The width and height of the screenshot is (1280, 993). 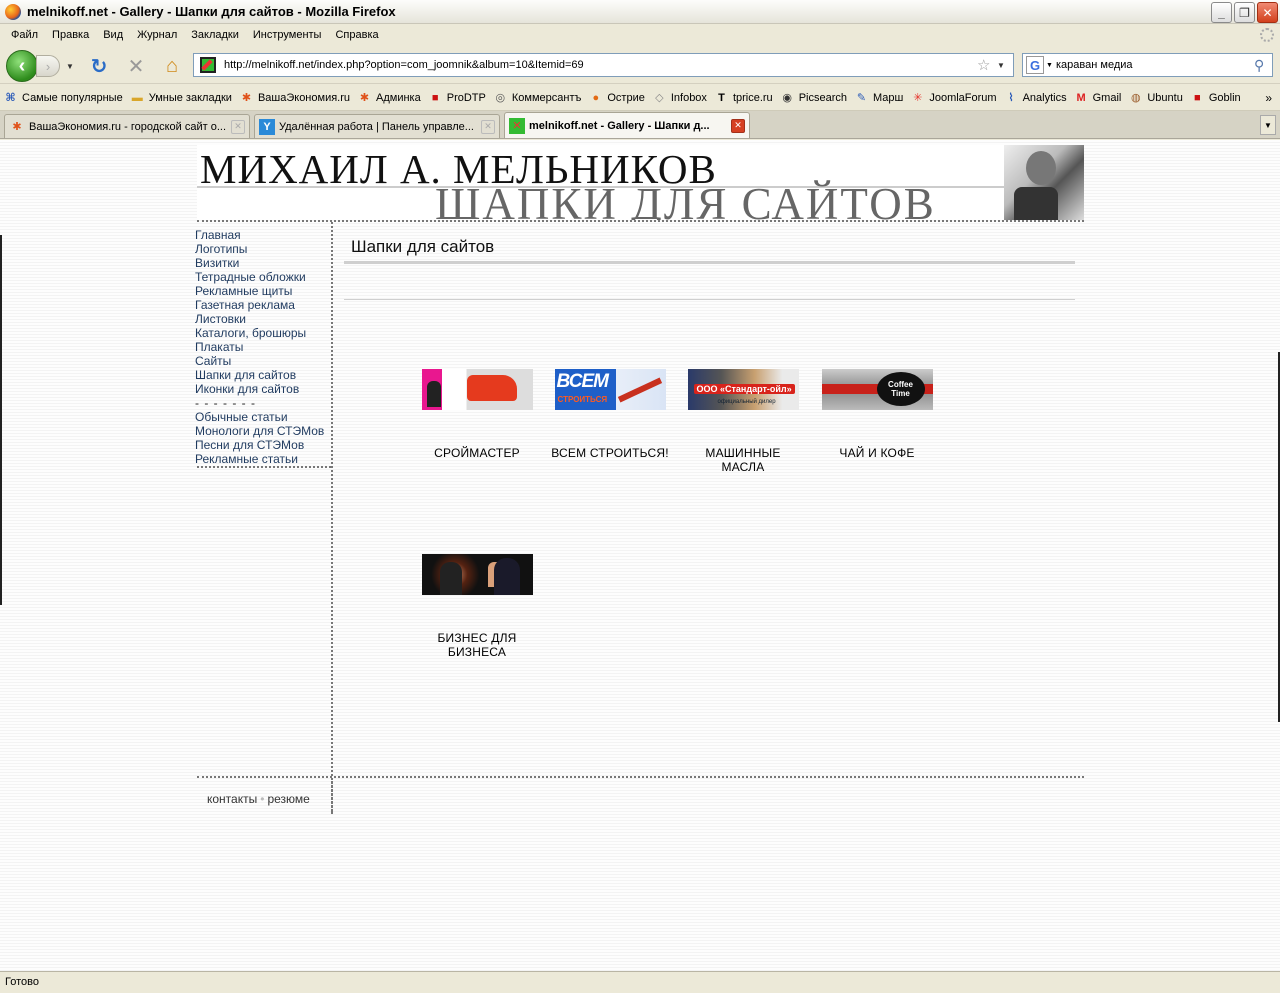 I want to click on bookmark-item: Ttprice.ru, so click(x=743, y=97).